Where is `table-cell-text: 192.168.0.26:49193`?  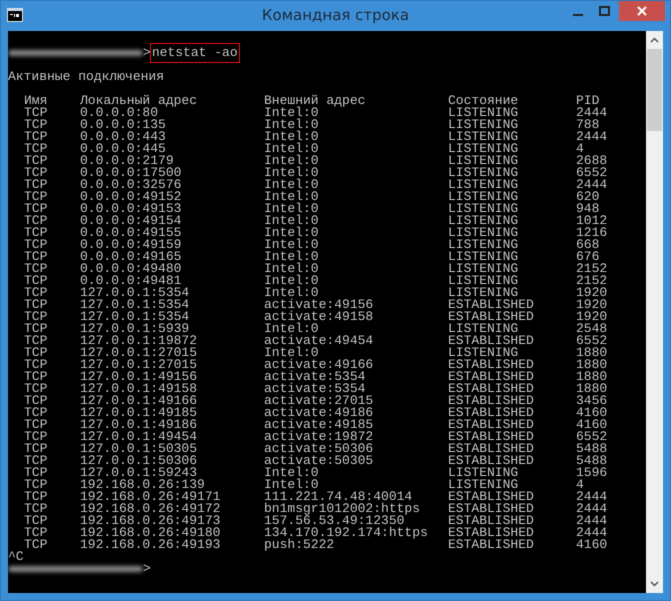 table-cell-text: 192.168.0.26:49193 is located at coordinates (151, 545).